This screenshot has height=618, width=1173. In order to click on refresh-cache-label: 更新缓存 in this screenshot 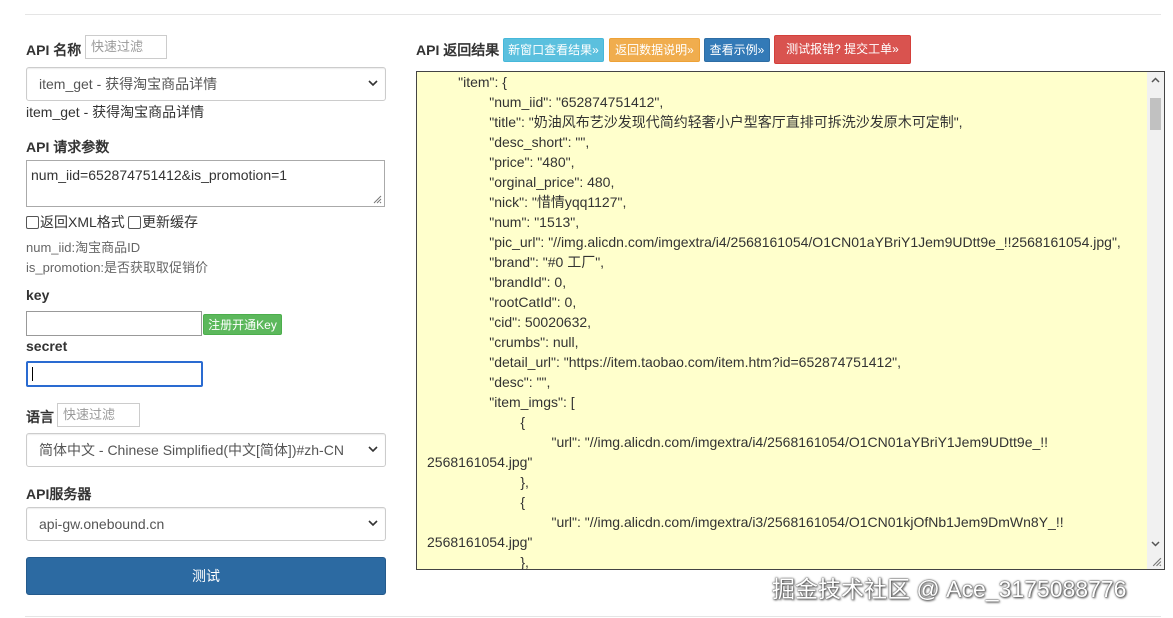, I will do `click(170, 222)`.